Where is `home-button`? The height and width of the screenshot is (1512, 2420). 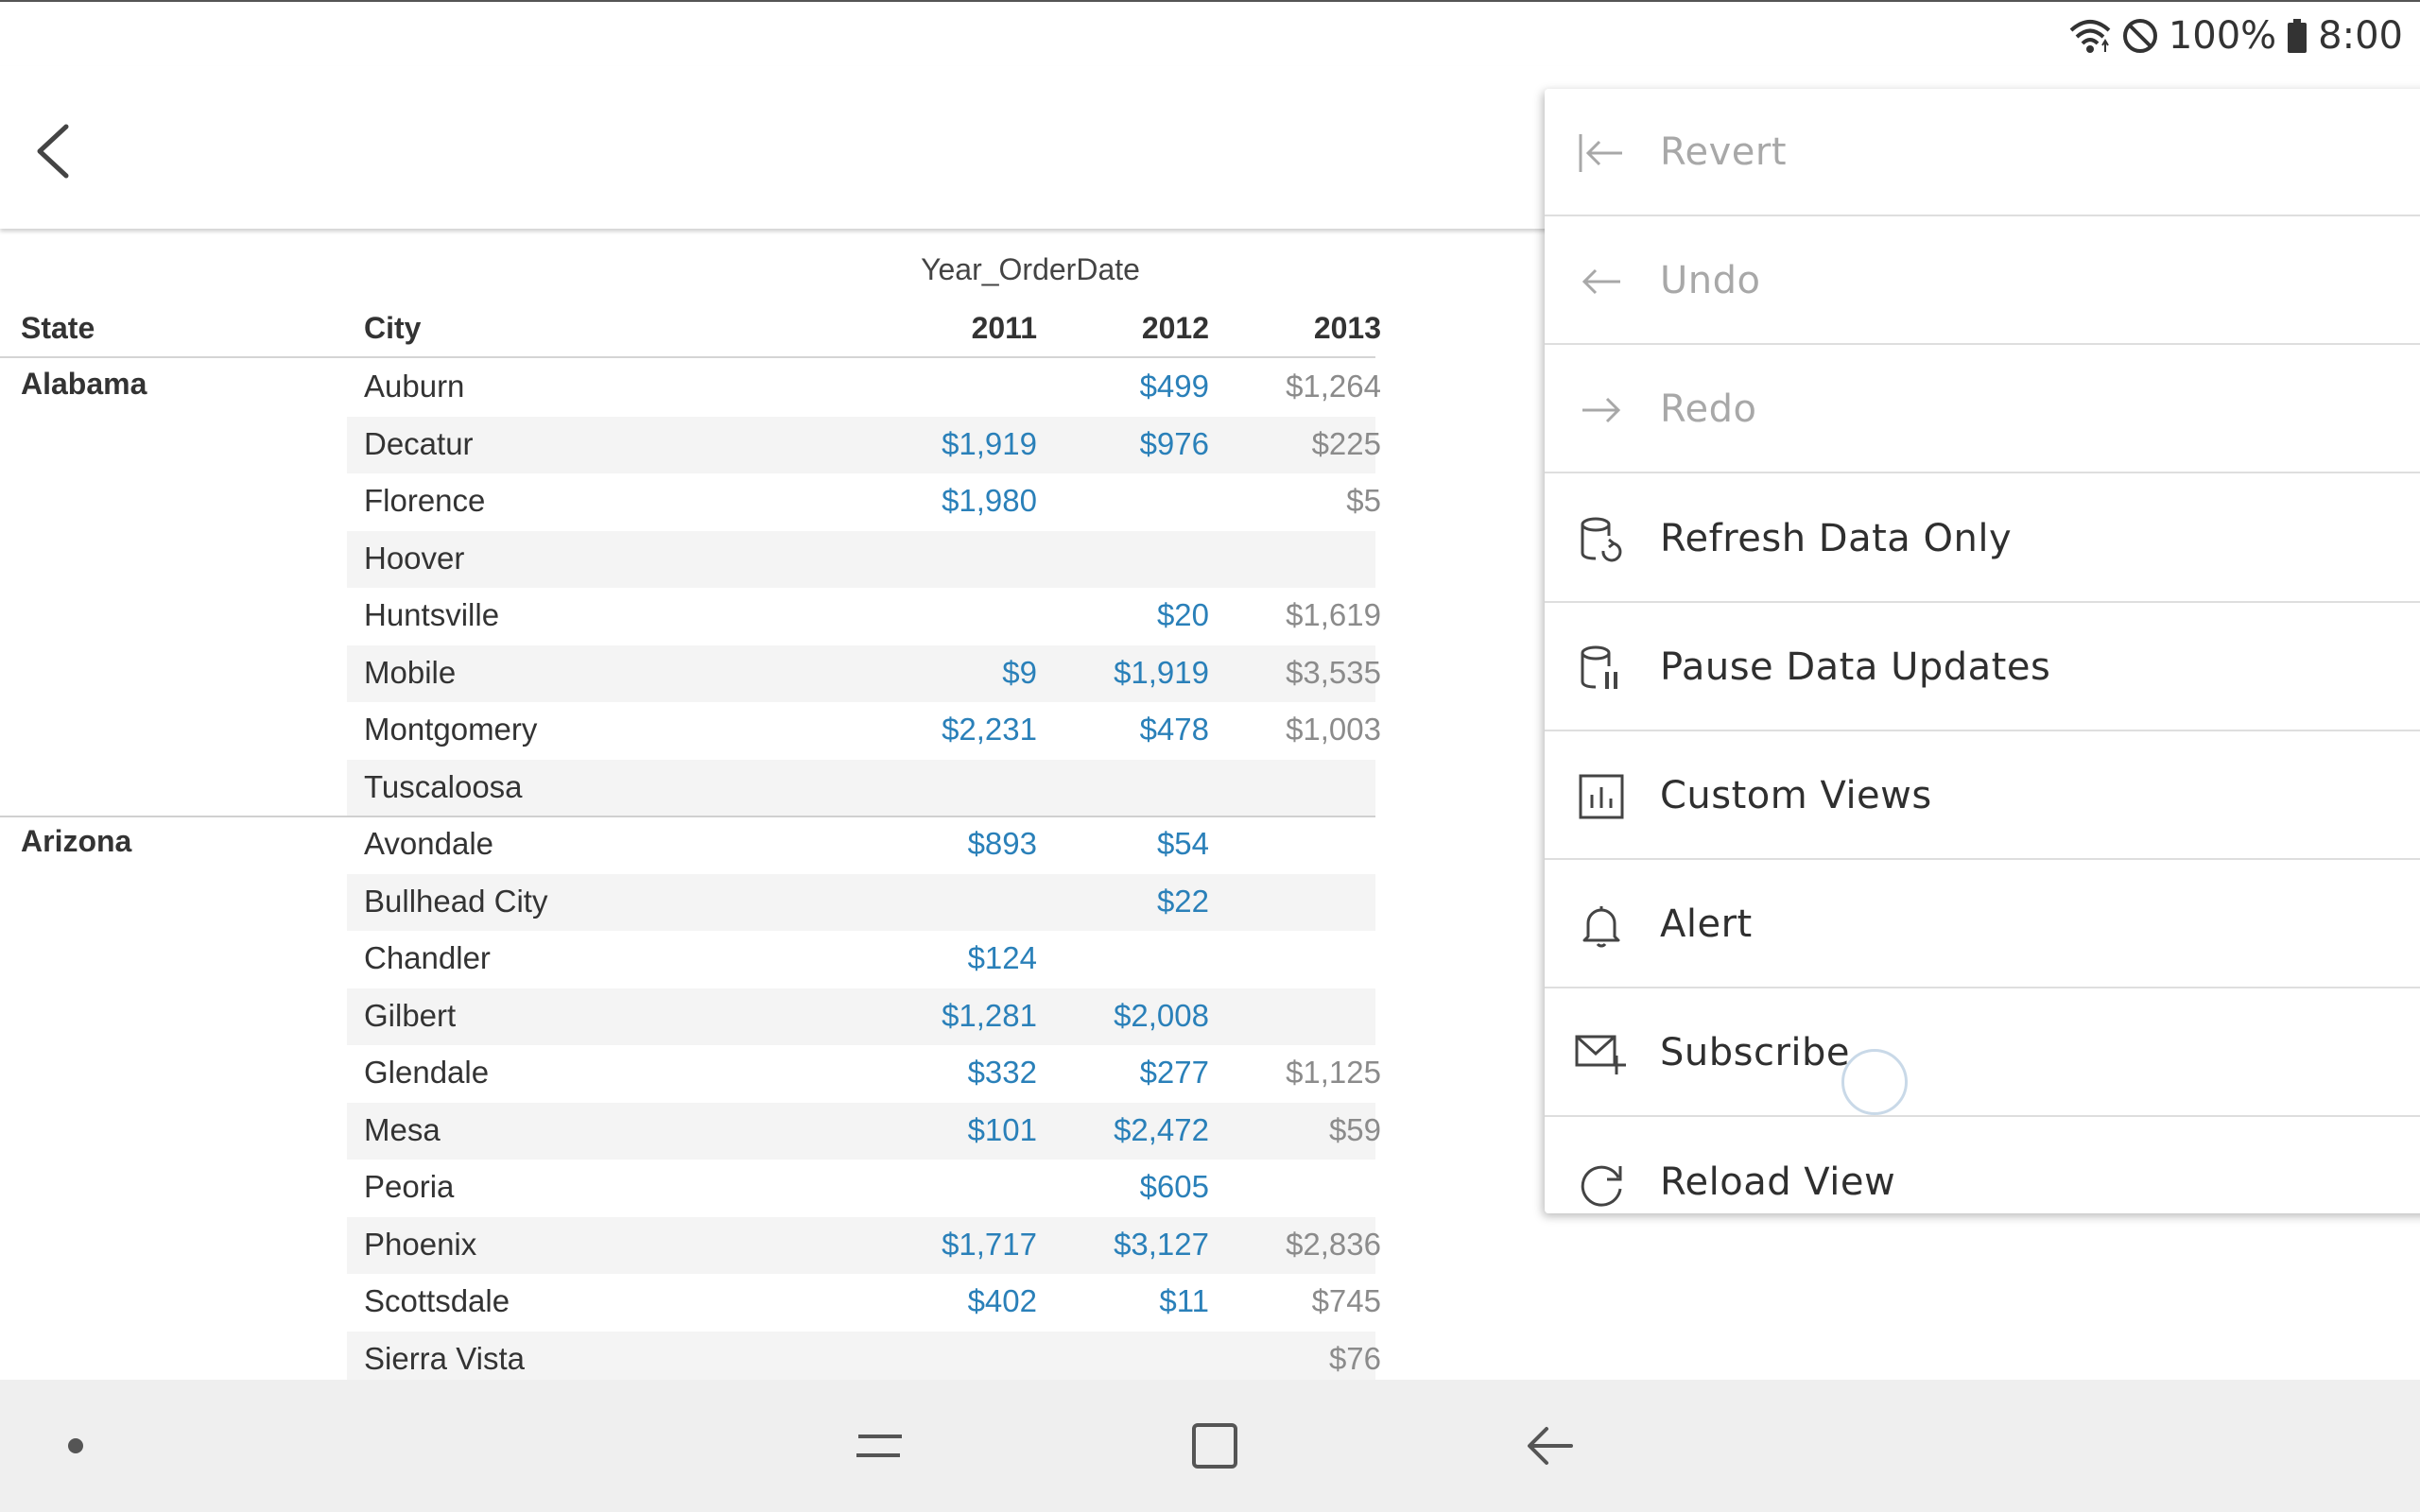 home-button is located at coordinates (1214, 1446).